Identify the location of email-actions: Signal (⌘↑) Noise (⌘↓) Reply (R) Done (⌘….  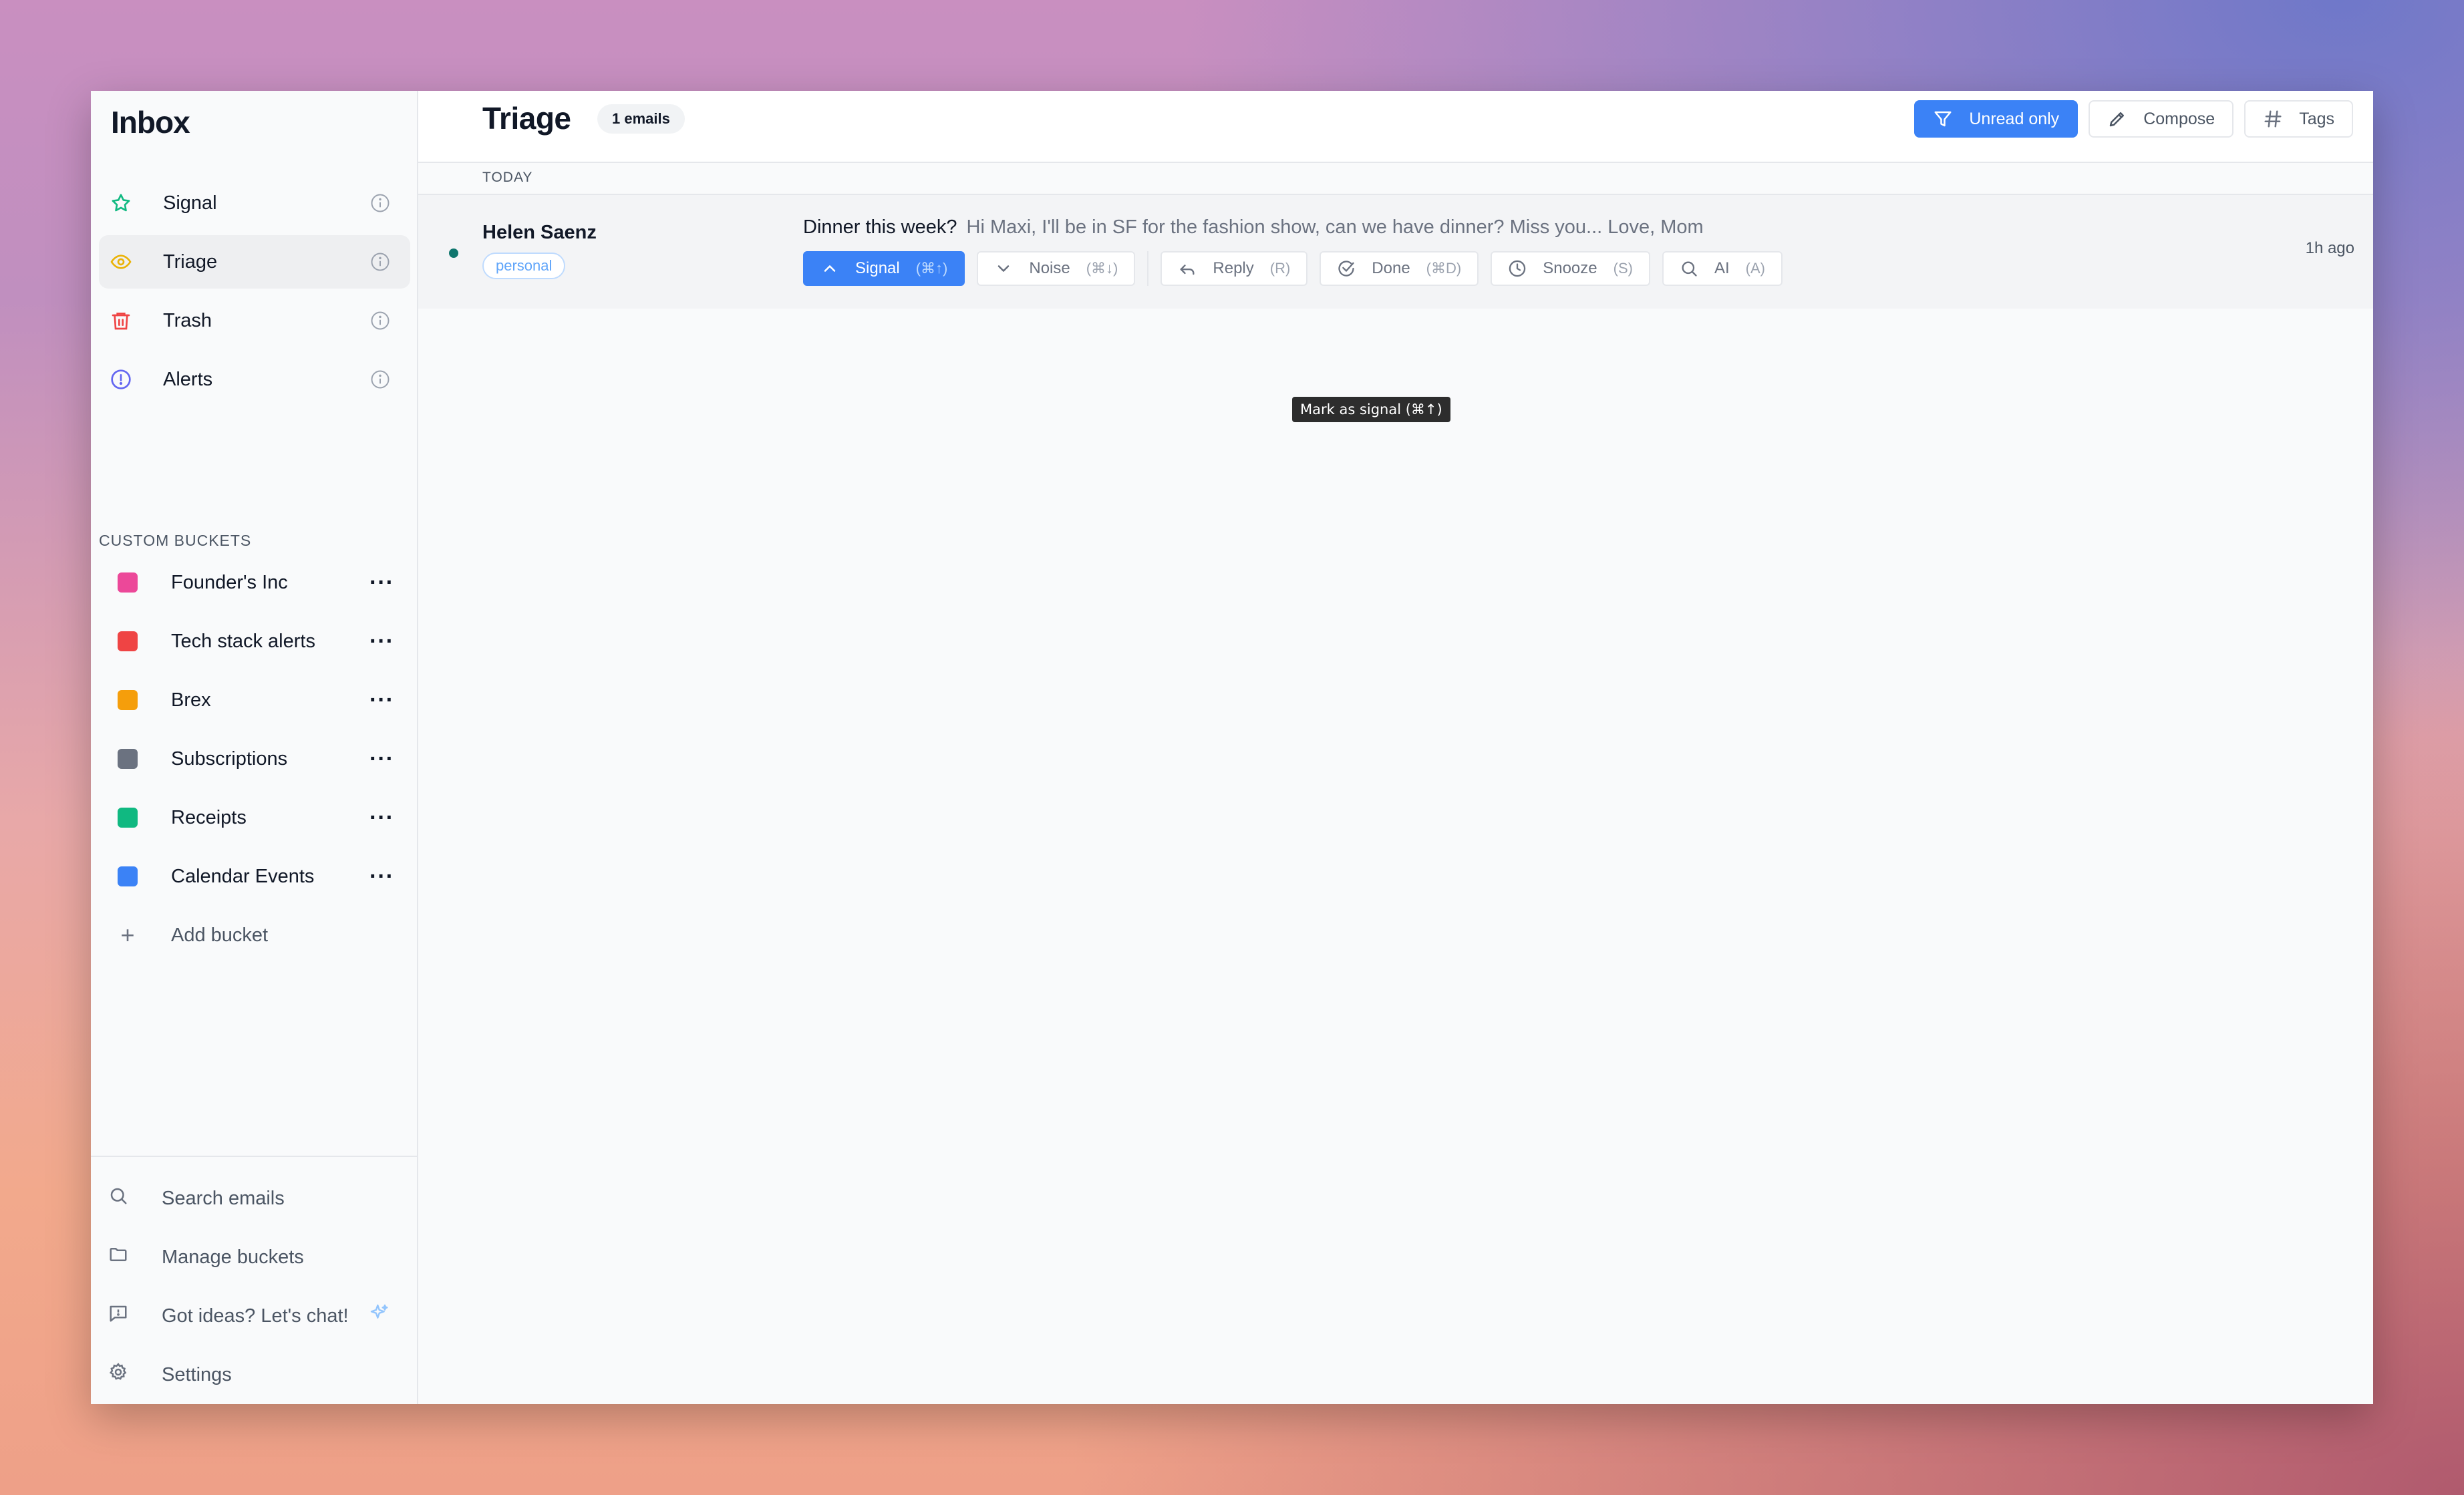
(1293, 268).